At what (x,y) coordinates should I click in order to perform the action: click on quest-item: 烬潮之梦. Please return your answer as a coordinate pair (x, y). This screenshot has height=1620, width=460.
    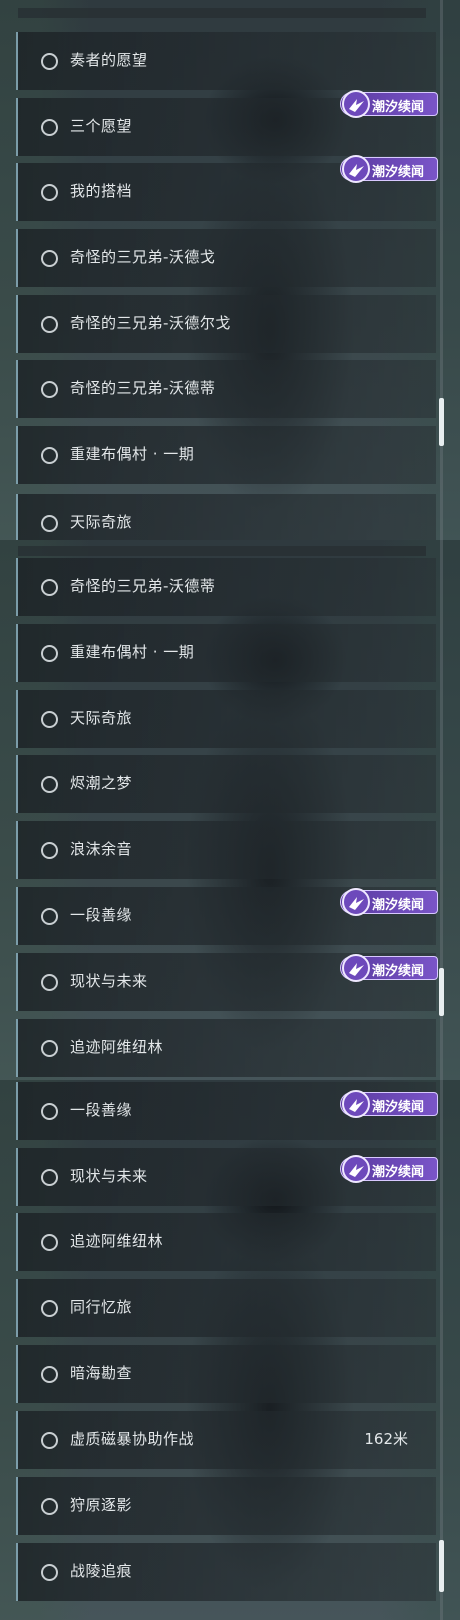
    Looking at the image, I should click on (226, 784).